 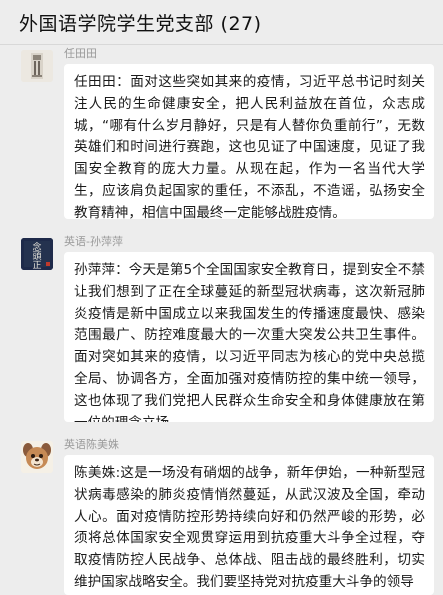 I want to click on group-title: 外国语学院学生党支部 (27), so click(x=140, y=24).